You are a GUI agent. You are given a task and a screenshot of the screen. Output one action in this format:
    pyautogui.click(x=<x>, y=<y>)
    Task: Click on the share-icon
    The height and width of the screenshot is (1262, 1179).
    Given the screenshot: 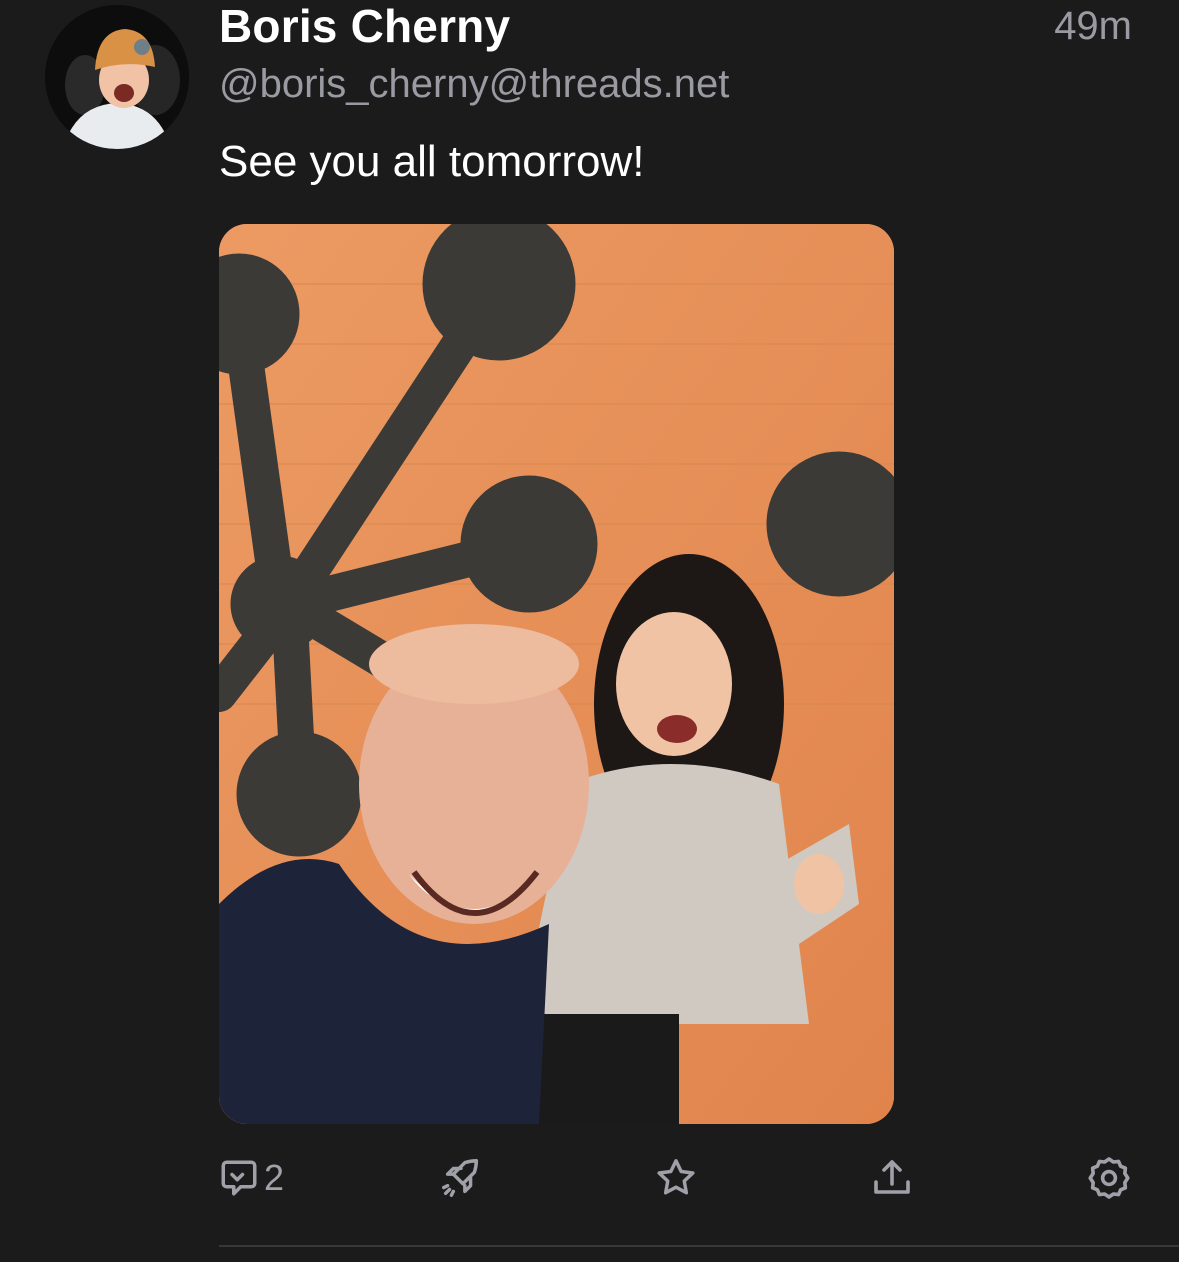 What is the action you would take?
    pyautogui.click(x=892, y=1177)
    